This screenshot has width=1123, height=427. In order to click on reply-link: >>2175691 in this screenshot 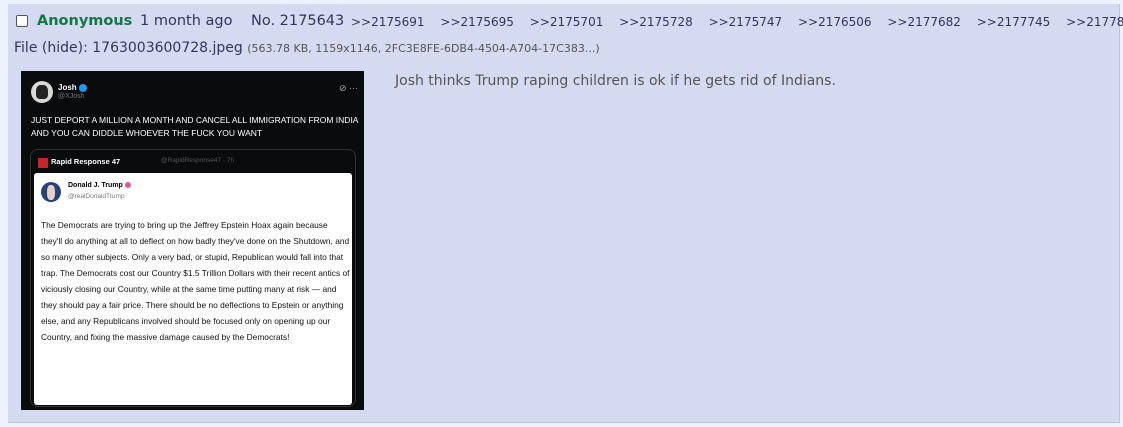, I will do `click(388, 22)`.